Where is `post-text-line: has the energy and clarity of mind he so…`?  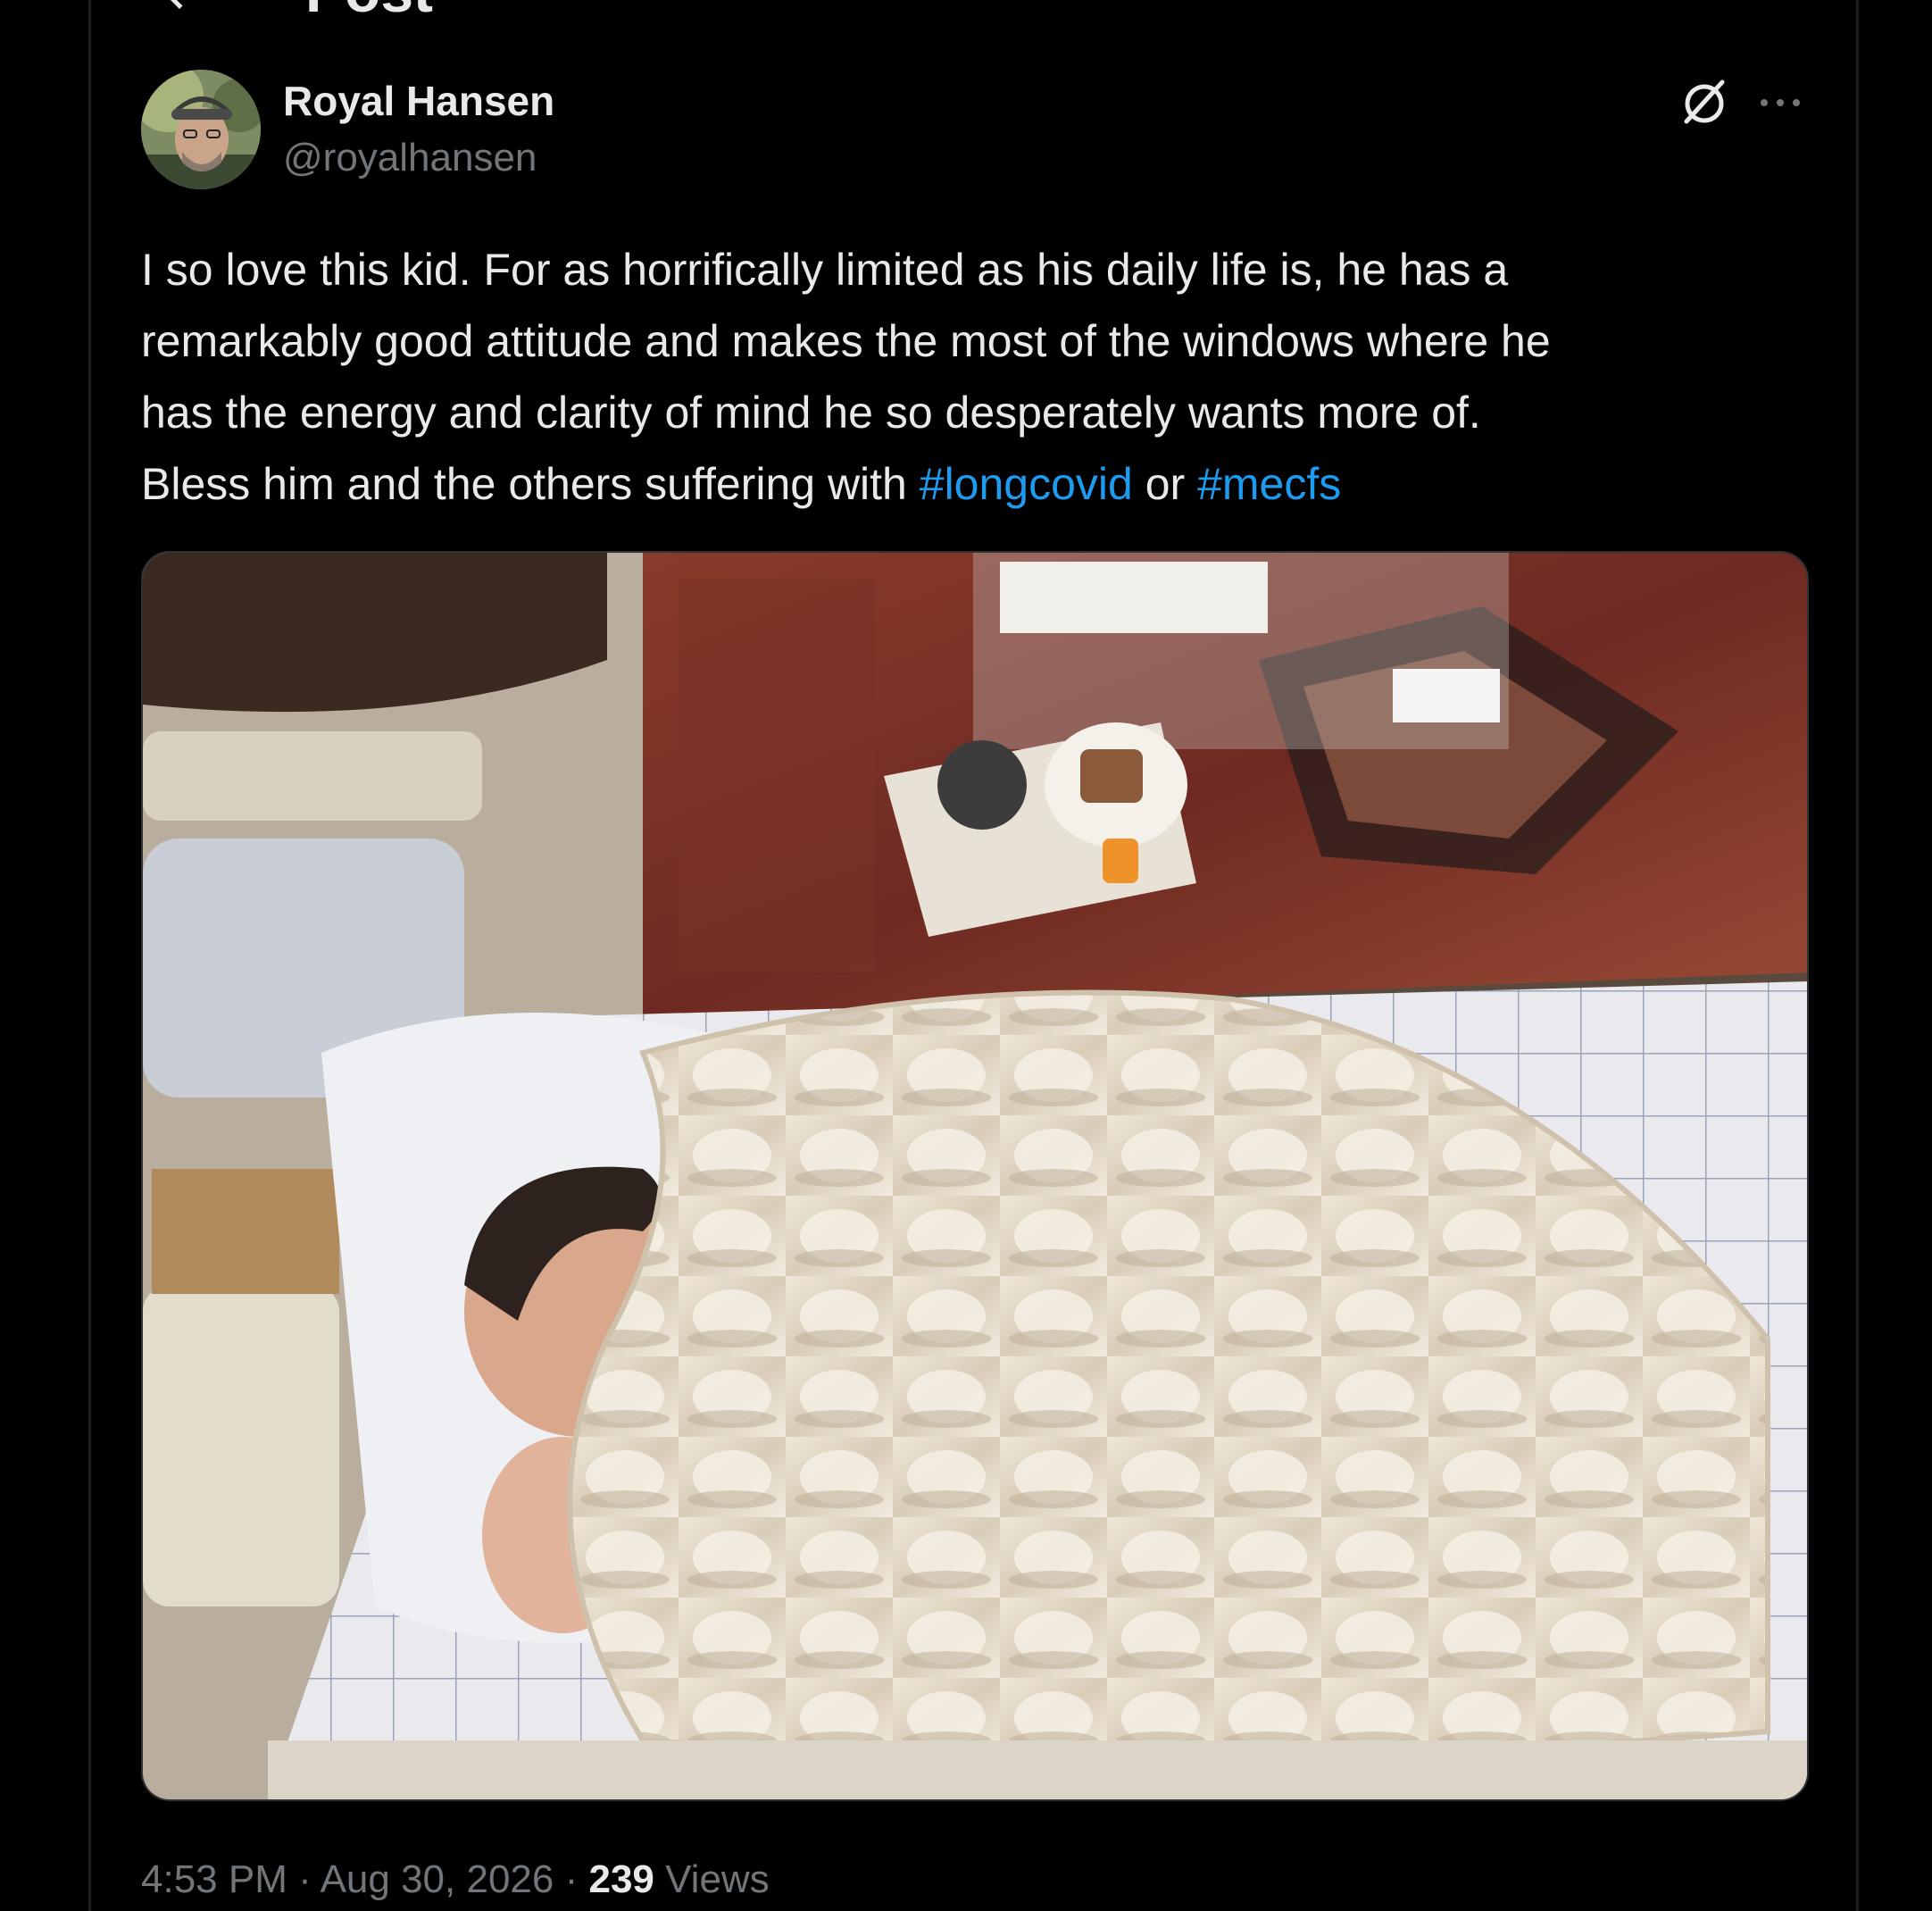
post-text-line: has the energy and clarity of mind he so… is located at coordinates (811, 413).